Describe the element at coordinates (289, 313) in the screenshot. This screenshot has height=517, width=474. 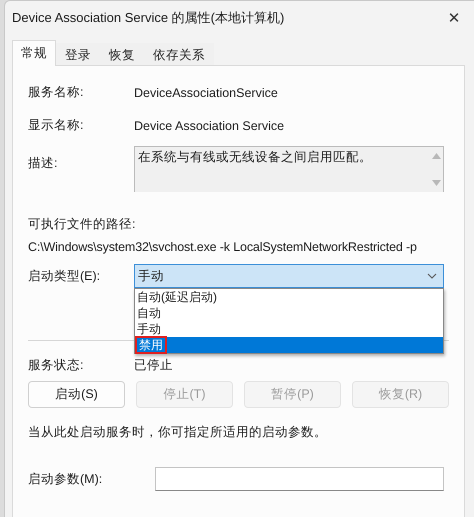
I see `dropdown-option: 自动` at that location.